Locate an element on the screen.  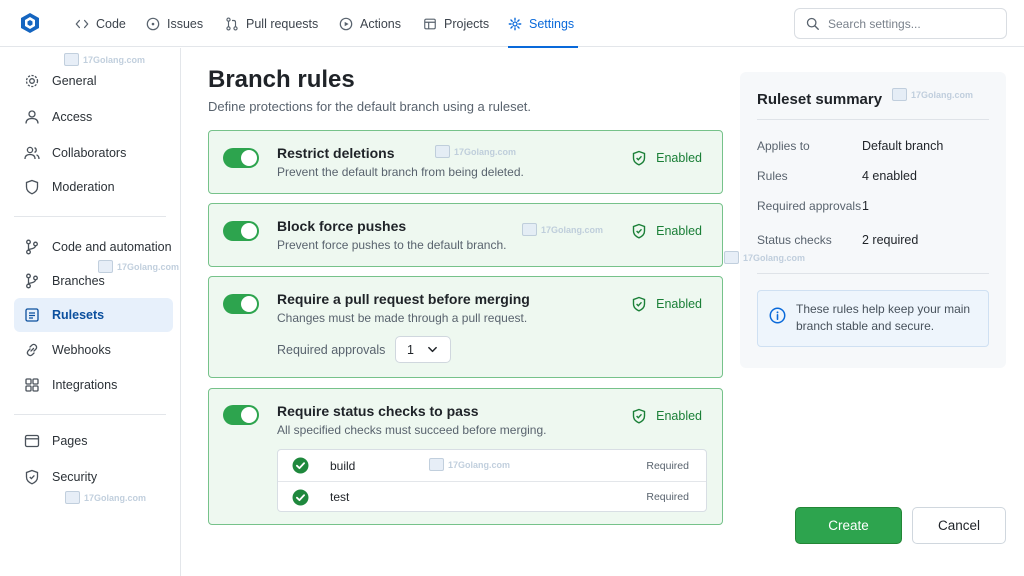
sidebar-item-webhooks: Webhooks is located at coordinates (93, 350).